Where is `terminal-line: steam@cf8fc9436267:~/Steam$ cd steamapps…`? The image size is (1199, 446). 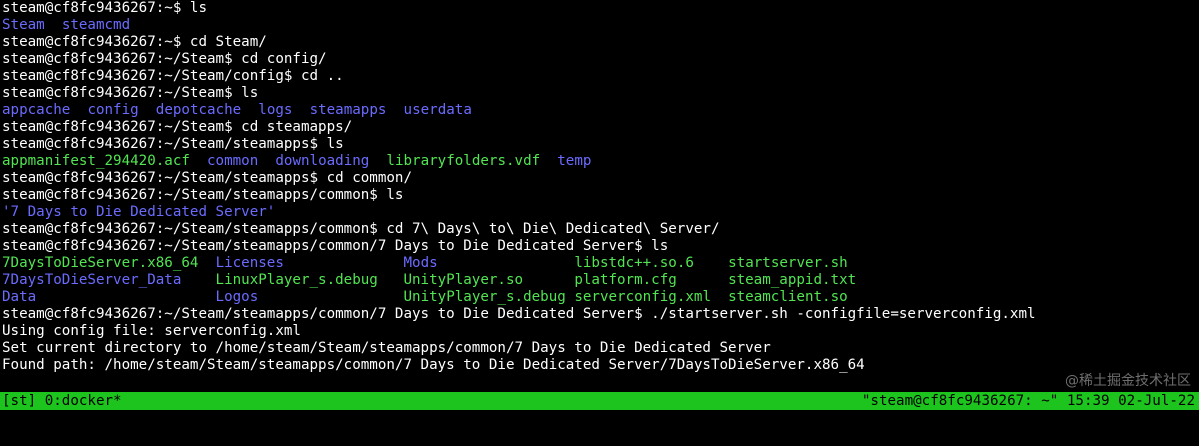
terminal-line: steam@cf8fc9436267:~/Steam$ cd steamapps… is located at coordinates (599, 127).